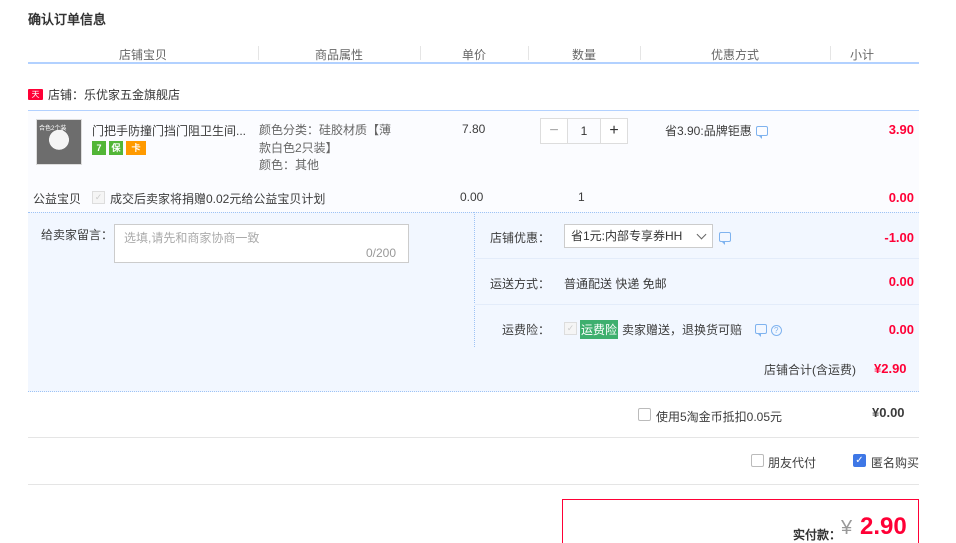  I want to click on shipping-label: 运送方式：, so click(520, 284).